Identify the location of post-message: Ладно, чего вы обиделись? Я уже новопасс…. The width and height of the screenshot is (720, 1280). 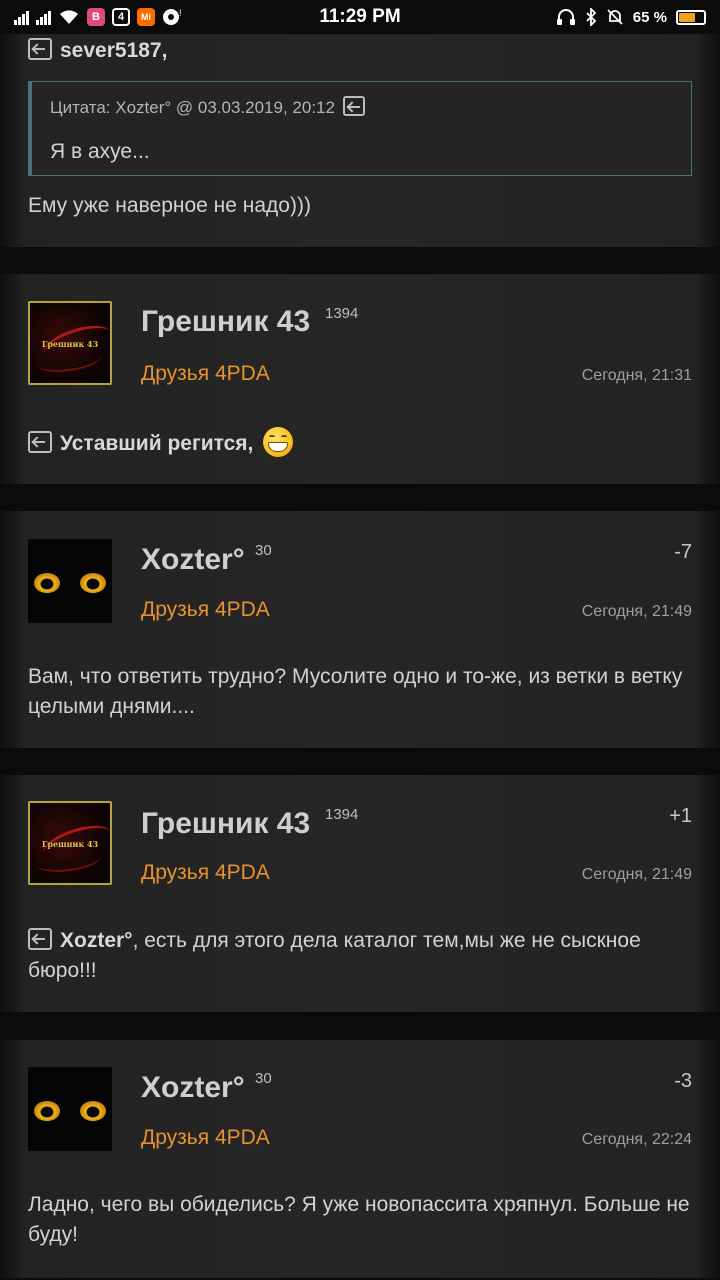
(359, 1219).